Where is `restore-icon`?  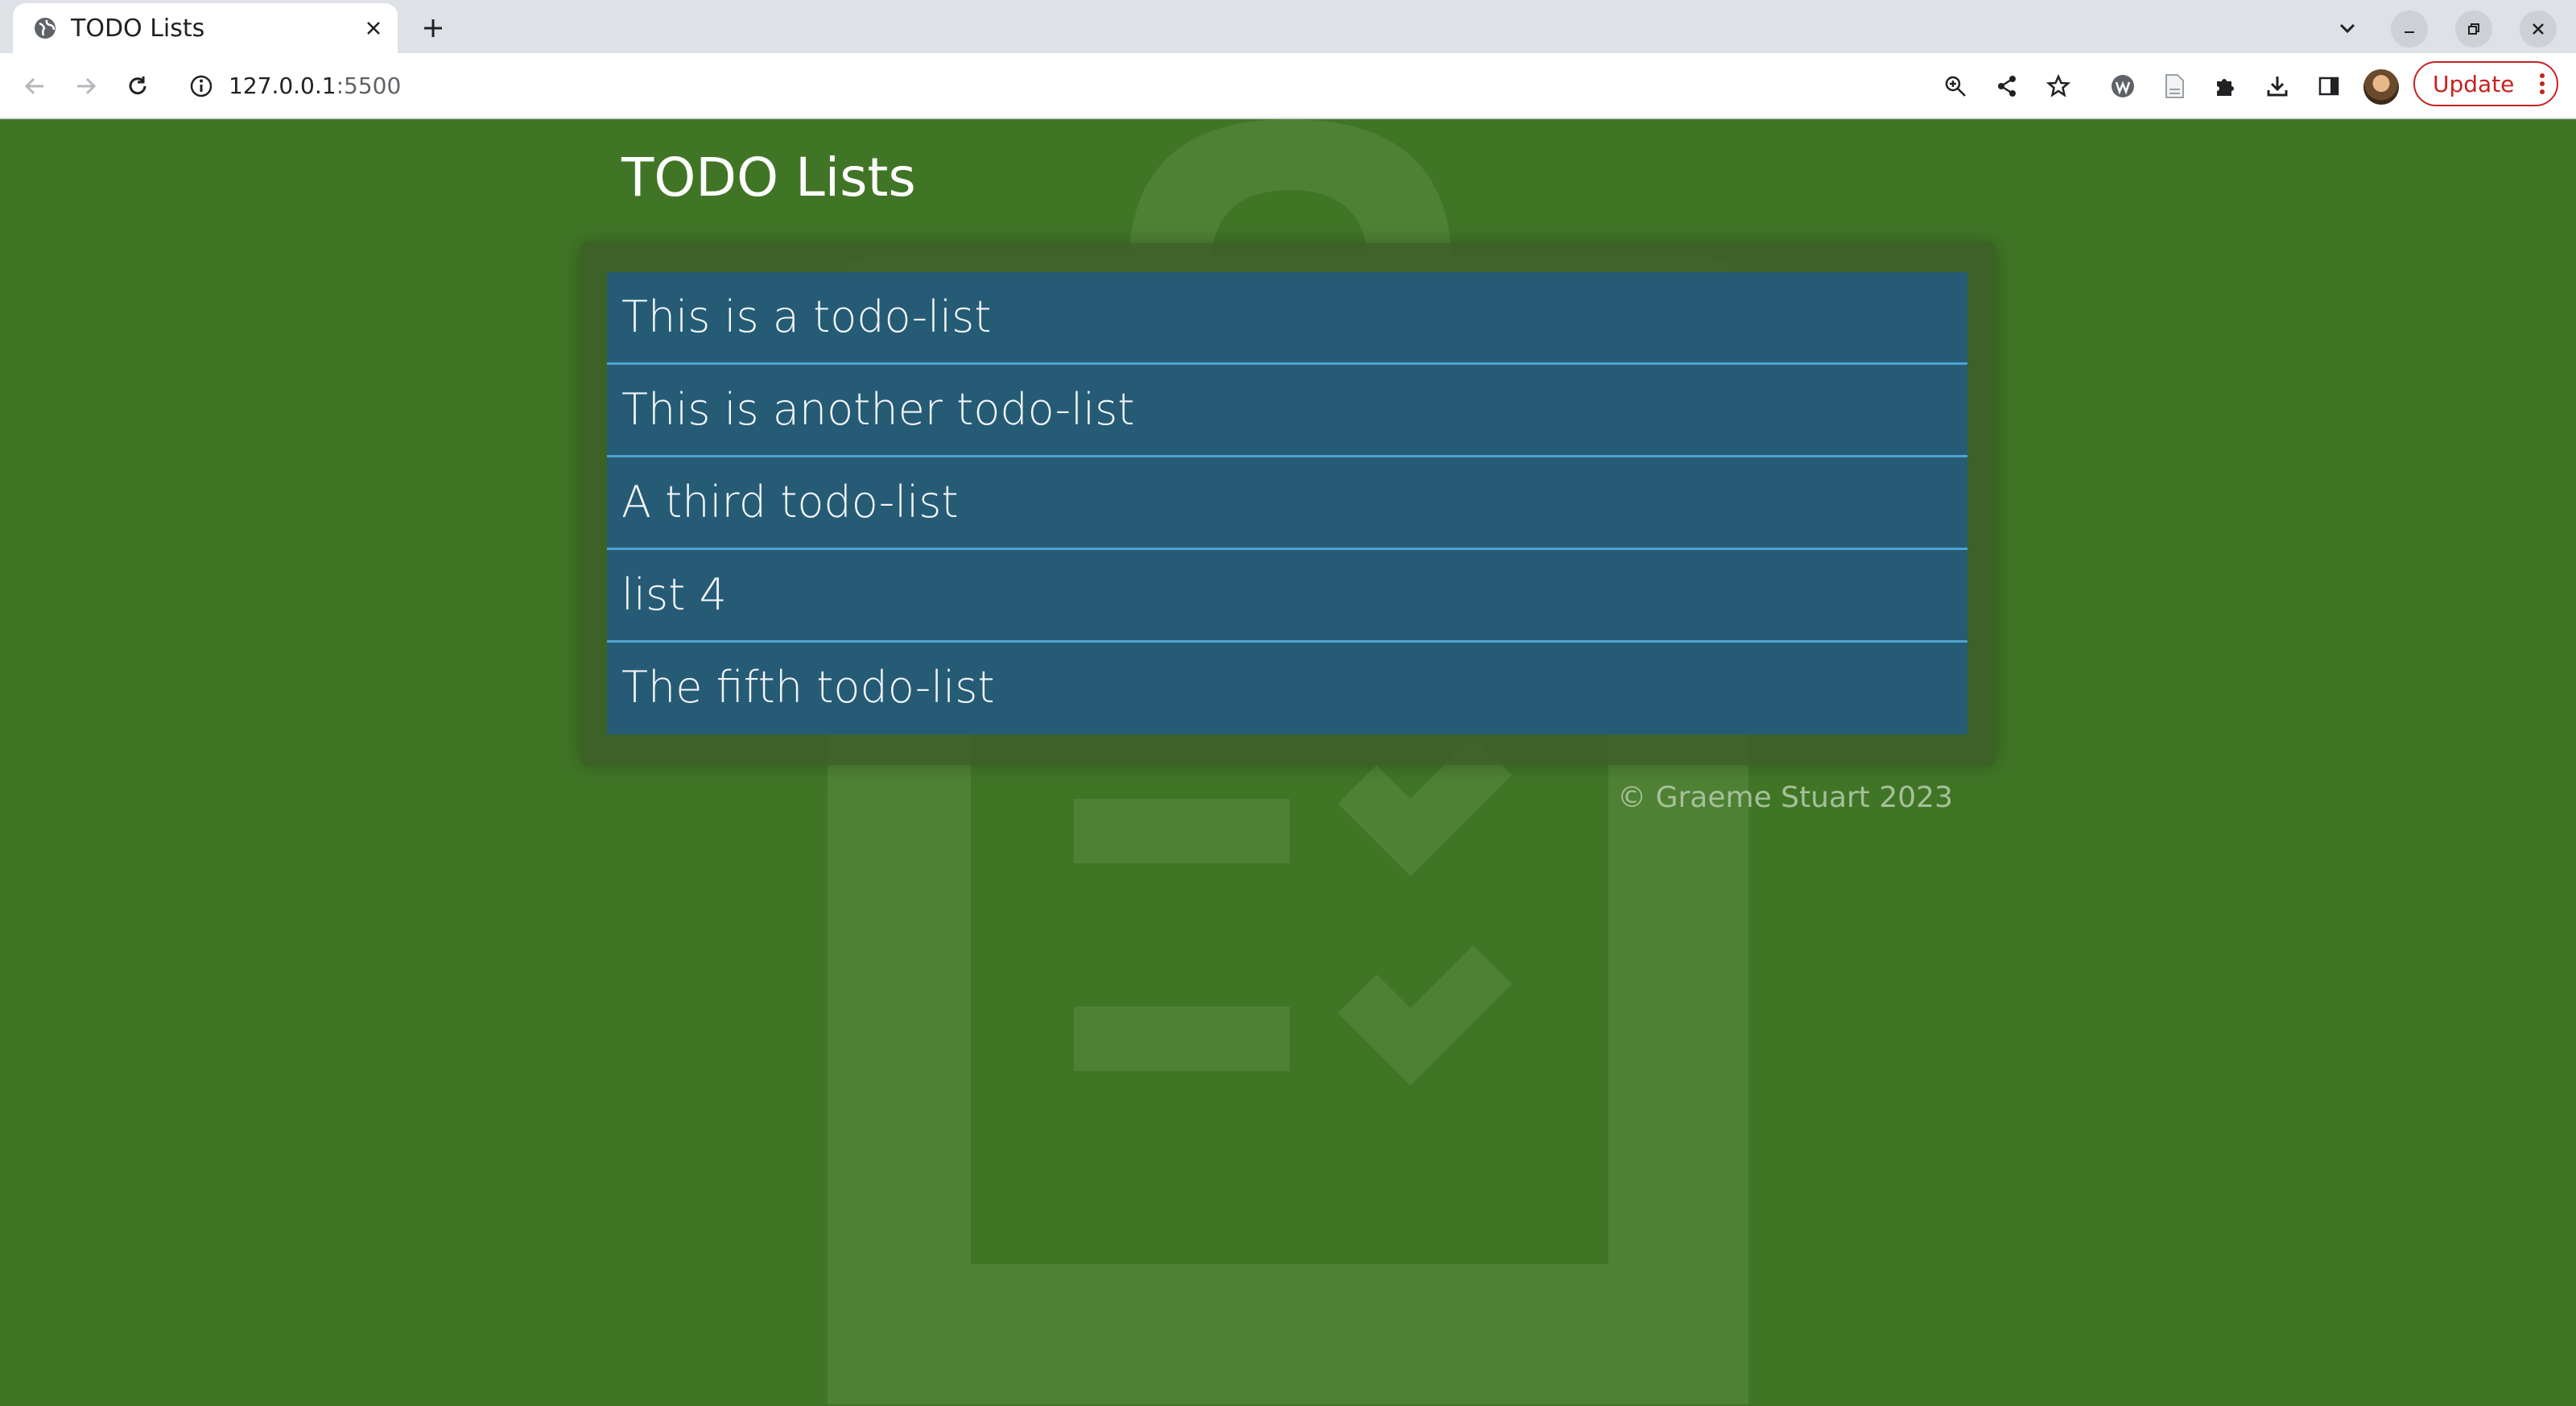
restore-icon is located at coordinates (2473, 29).